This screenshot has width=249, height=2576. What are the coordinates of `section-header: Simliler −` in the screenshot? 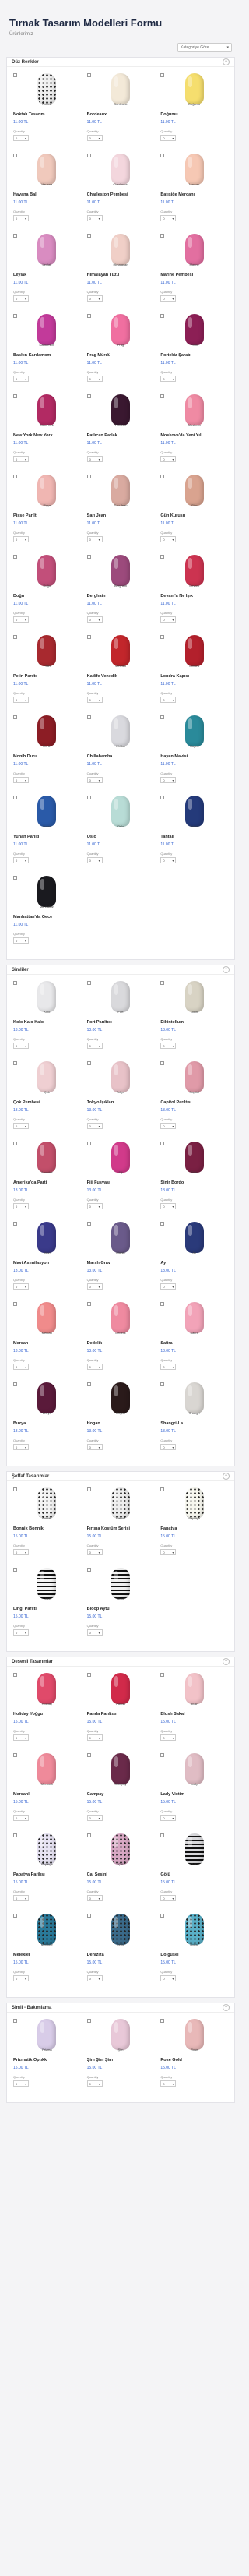 It's located at (120, 970).